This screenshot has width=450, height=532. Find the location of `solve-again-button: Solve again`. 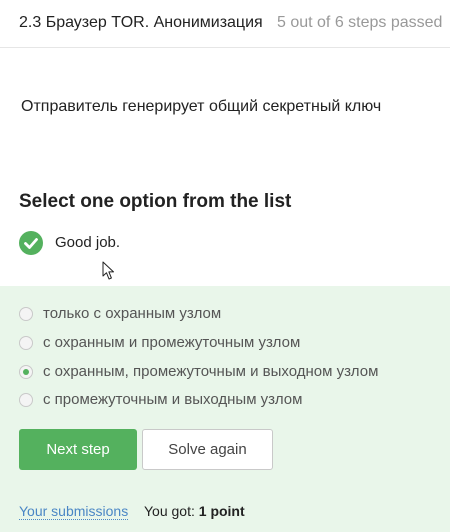

solve-again-button: Solve again is located at coordinates (207, 449).